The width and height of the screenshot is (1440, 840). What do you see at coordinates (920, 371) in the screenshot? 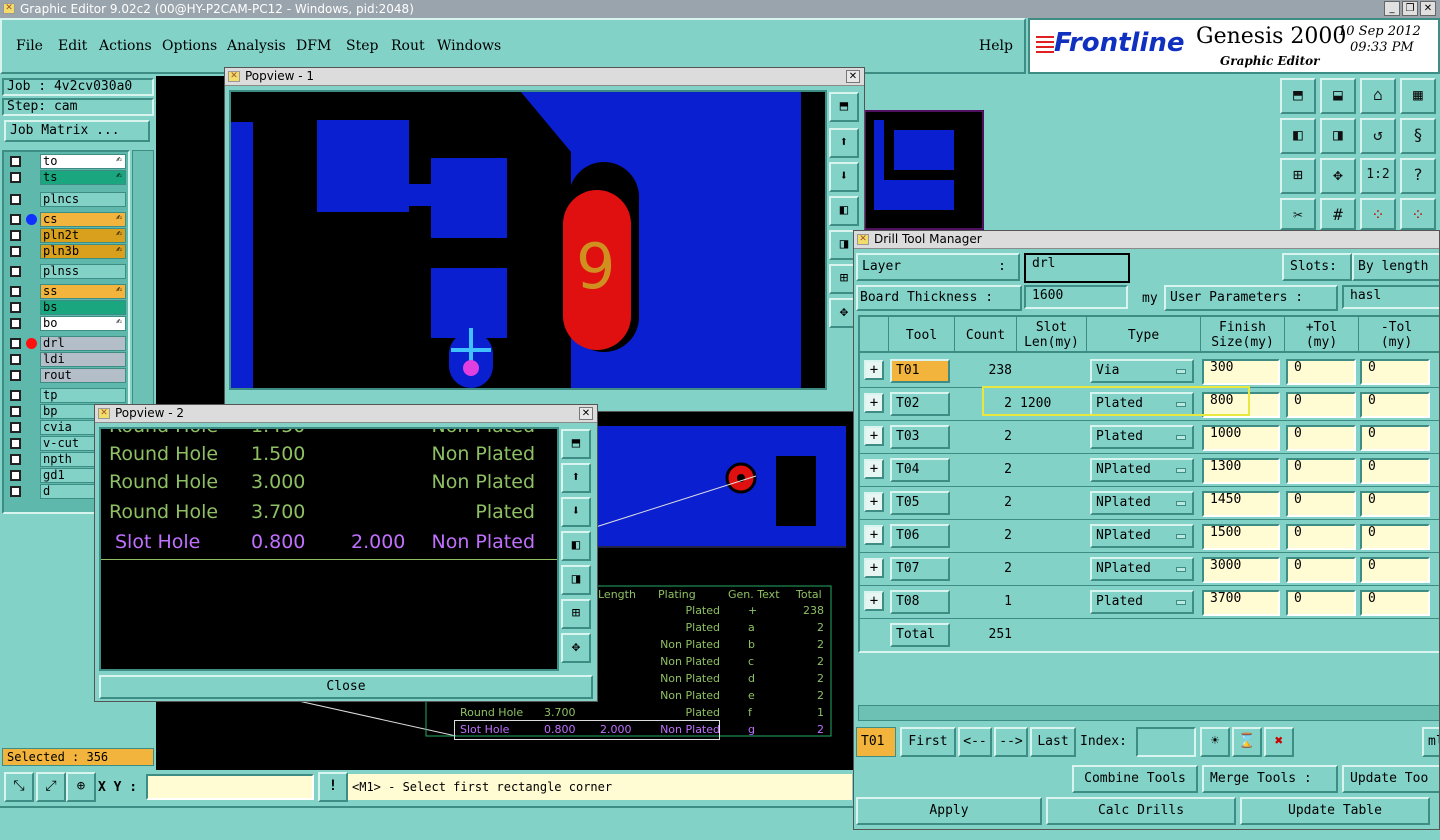
I see `tool-button: T01` at bounding box center [920, 371].